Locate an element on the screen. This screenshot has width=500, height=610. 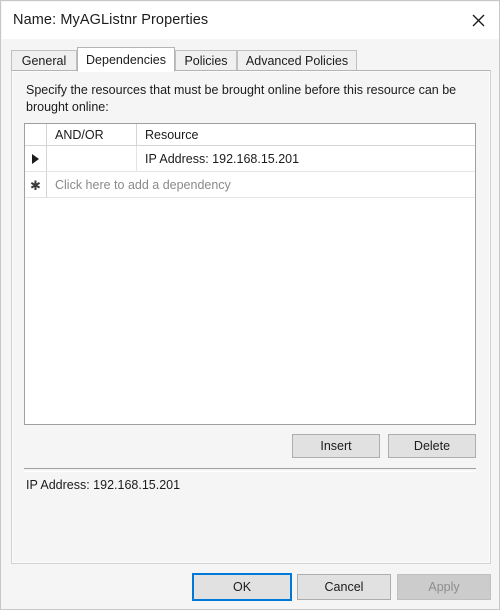
tab-dependencies-label: Dependencies is located at coordinates (126, 59).